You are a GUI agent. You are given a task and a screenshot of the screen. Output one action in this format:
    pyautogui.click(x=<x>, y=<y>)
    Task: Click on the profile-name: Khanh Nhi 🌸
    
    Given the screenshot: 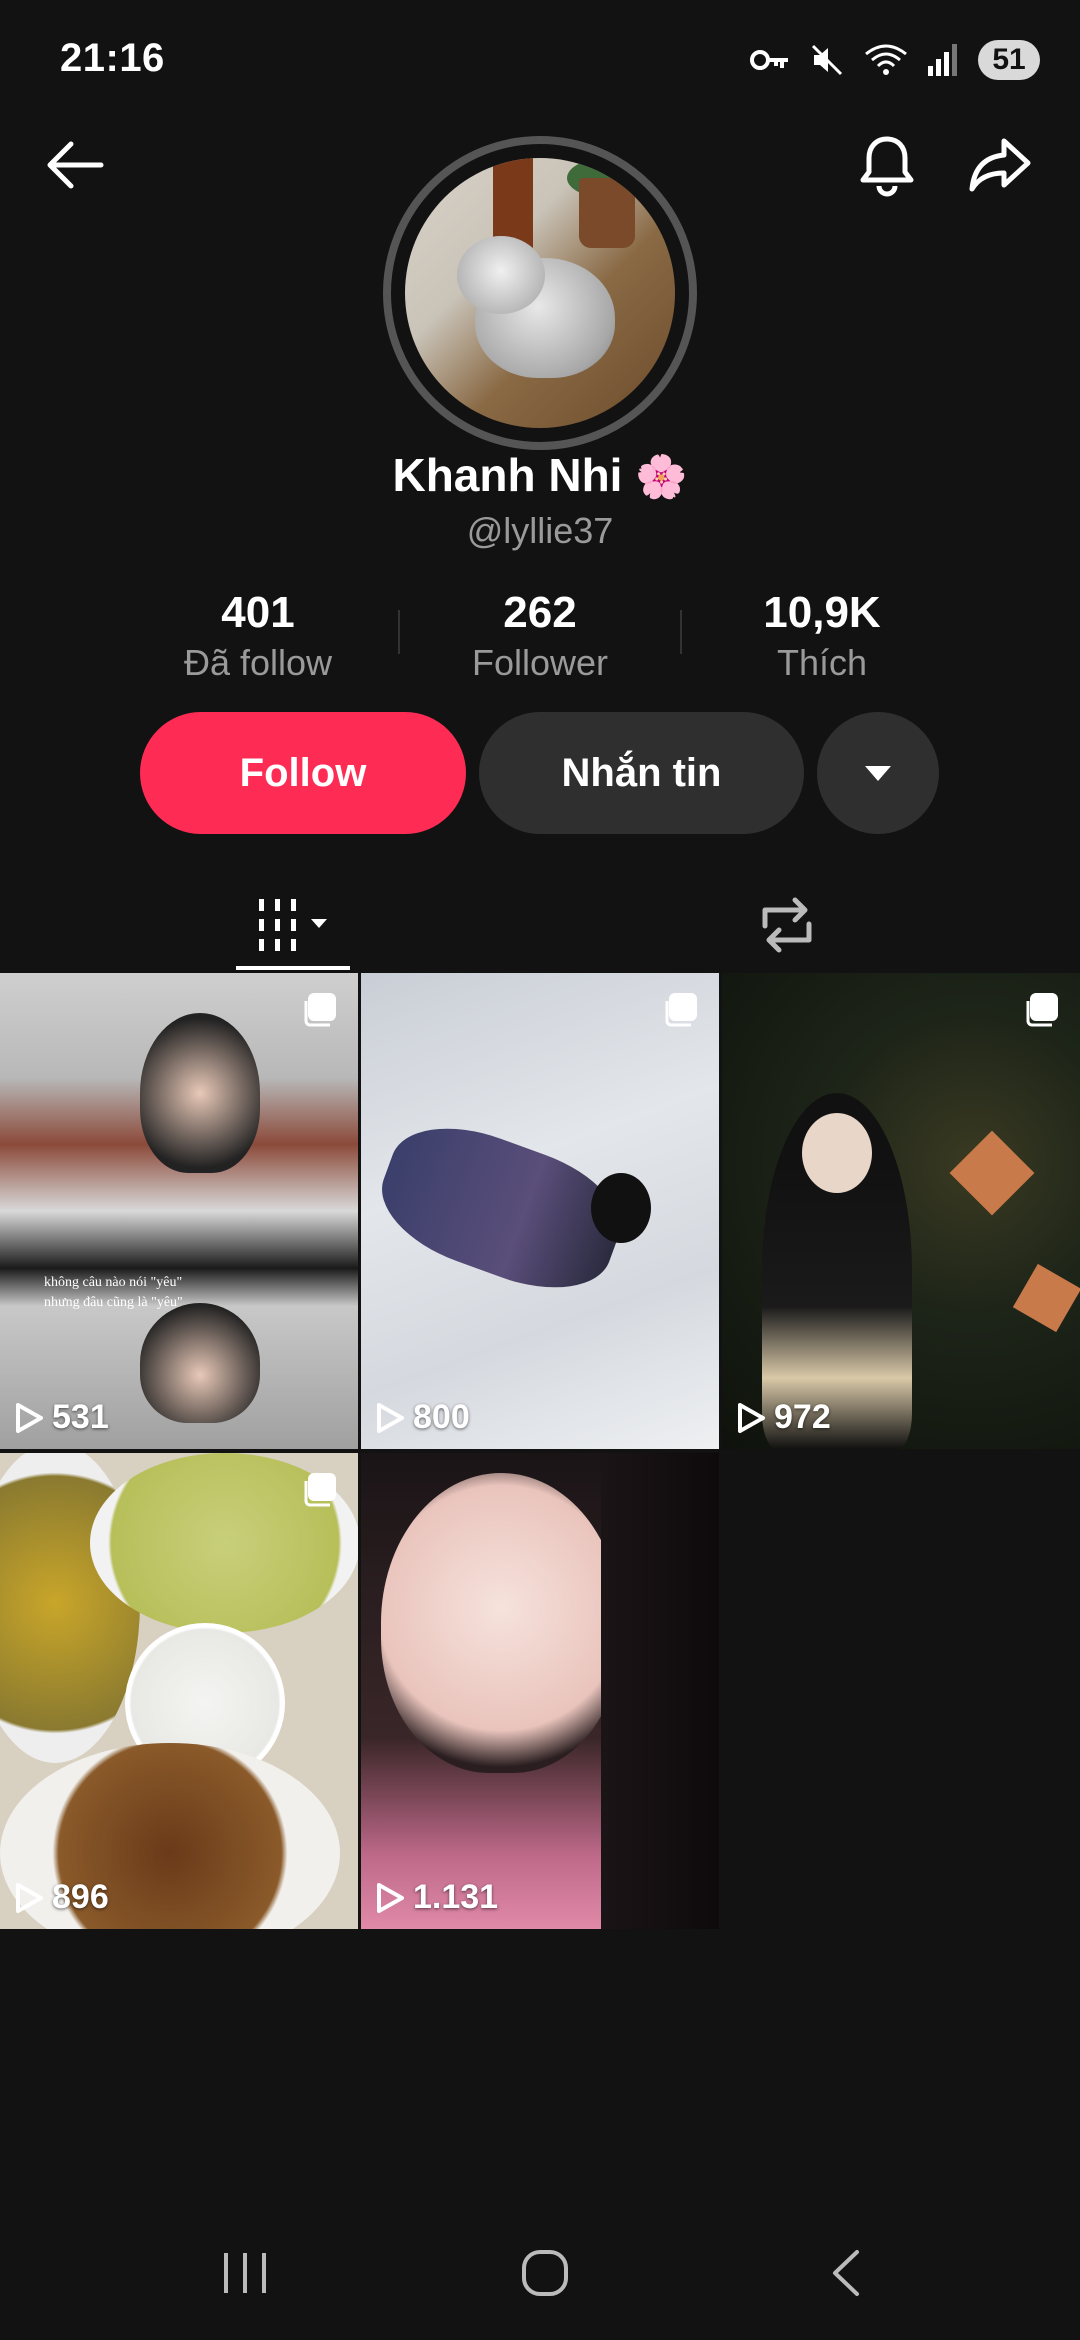 What is the action you would take?
    pyautogui.click(x=540, y=475)
    